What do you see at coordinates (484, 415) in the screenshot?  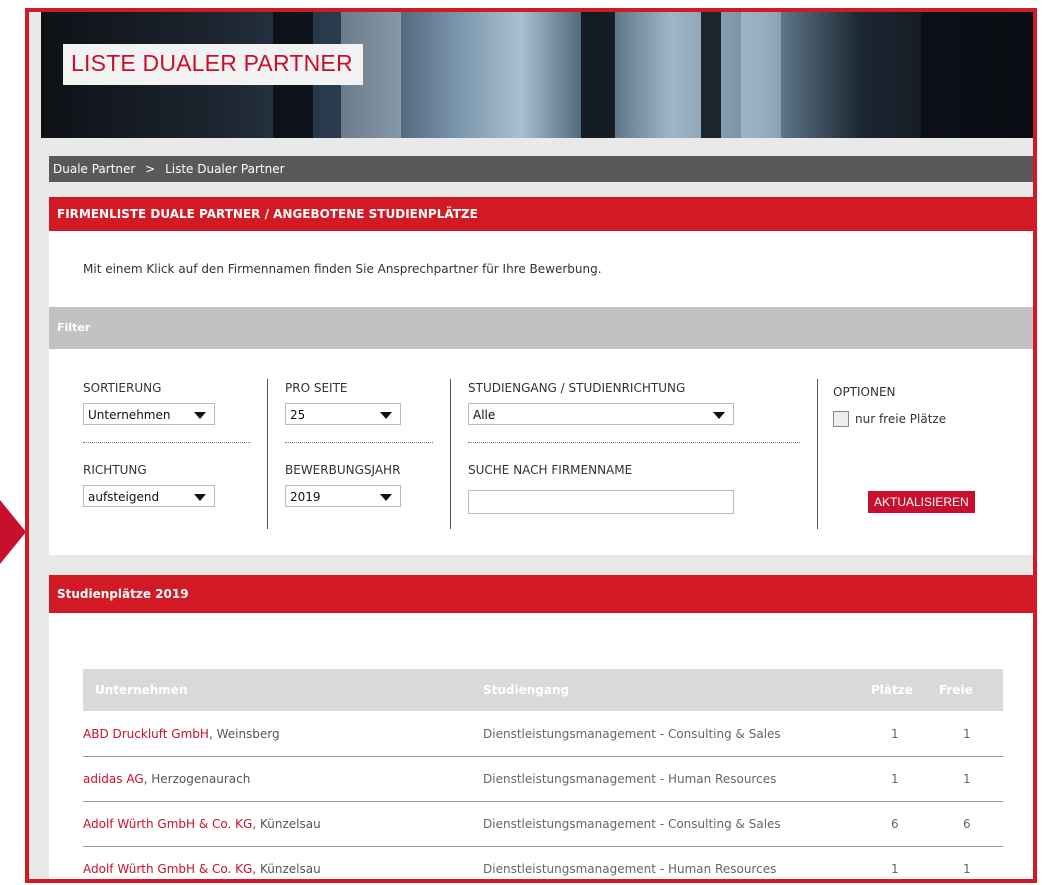 I see `studiengang-value: Alle` at bounding box center [484, 415].